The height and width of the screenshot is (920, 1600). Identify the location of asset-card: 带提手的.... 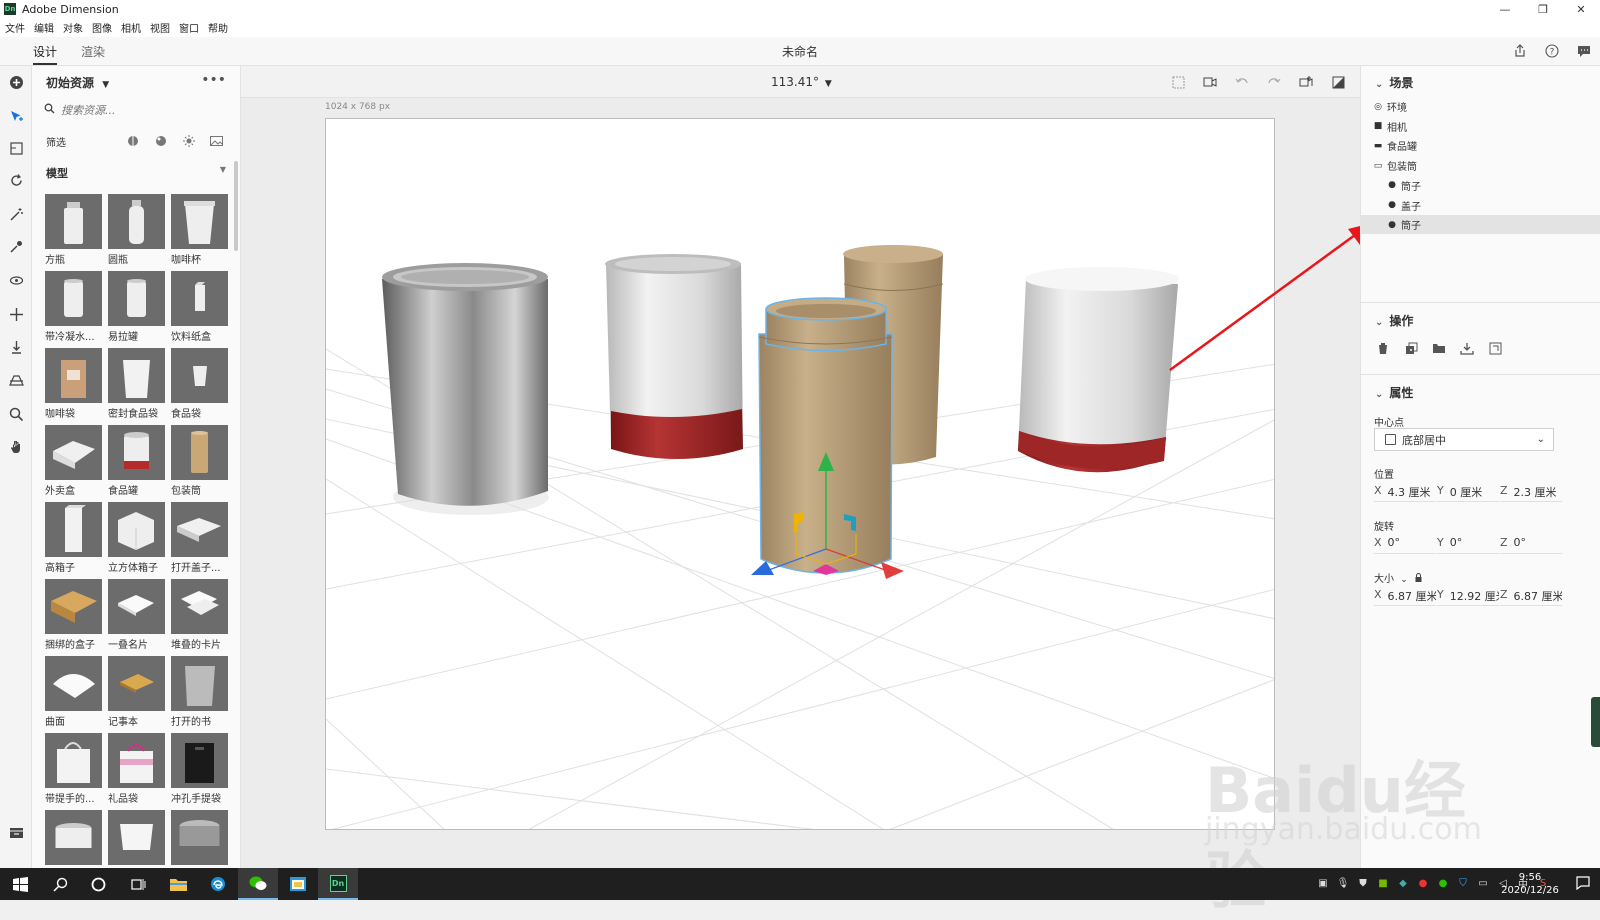
(73, 769).